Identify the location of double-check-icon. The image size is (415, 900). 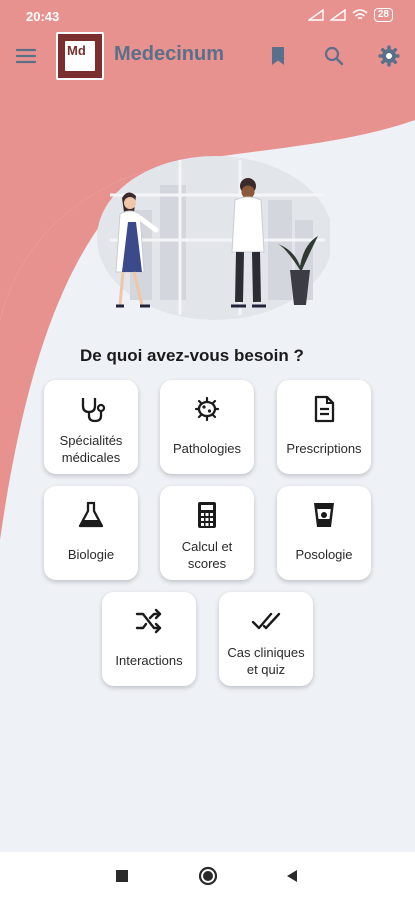
(266, 621).